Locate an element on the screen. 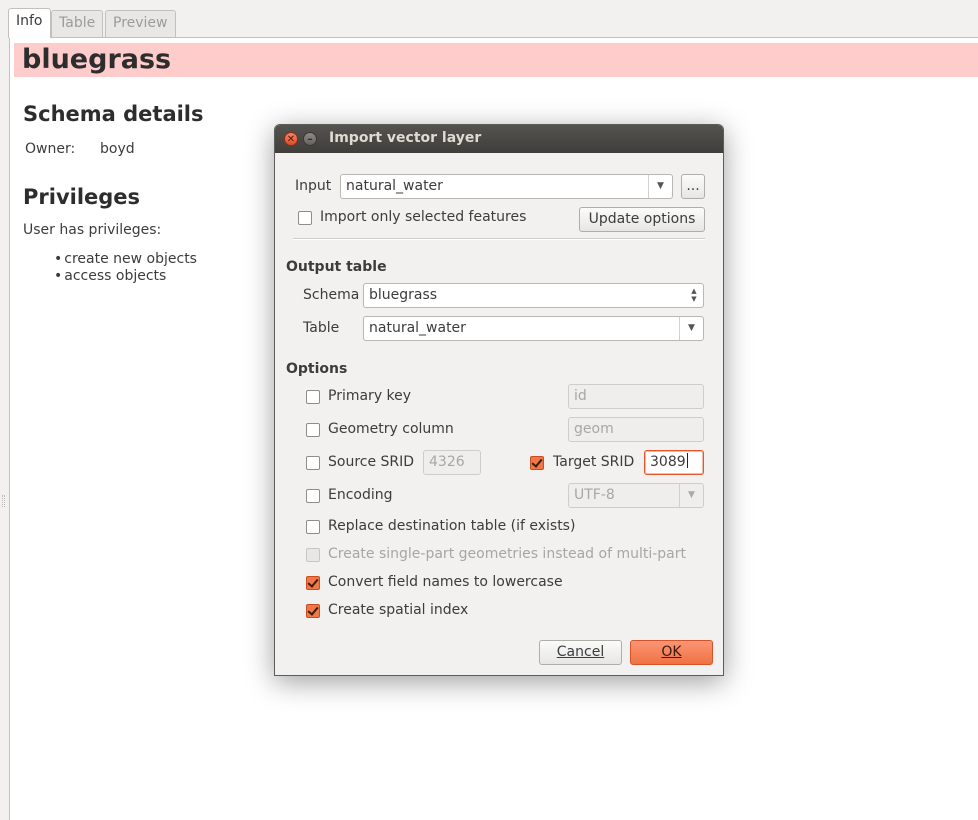 This screenshot has width=978, height=820. ok-button-label: OK is located at coordinates (671, 652).